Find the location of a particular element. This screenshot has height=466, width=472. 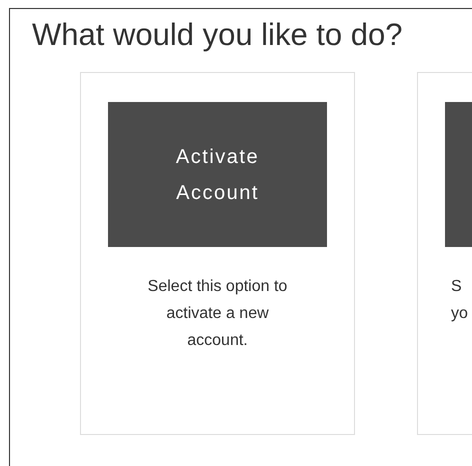

option-title: Activate Account is located at coordinates (218, 175).